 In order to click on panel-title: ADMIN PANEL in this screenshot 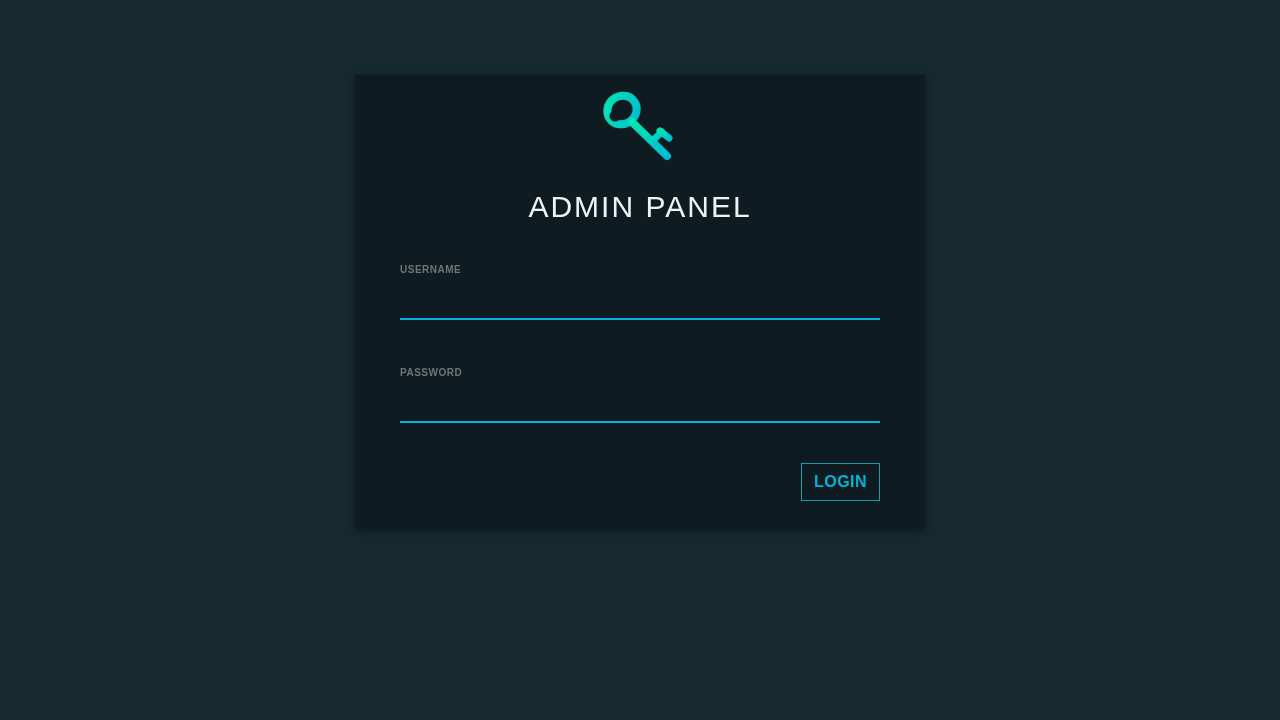, I will do `click(640, 207)`.